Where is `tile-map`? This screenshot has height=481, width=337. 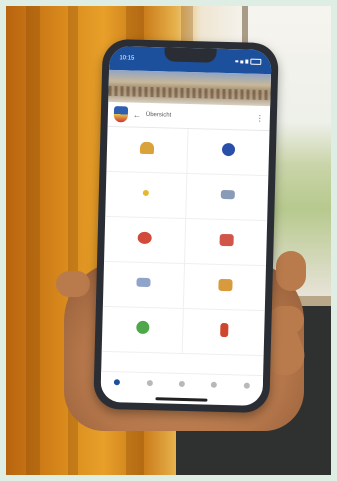
tile-map is located at coordinates (224, 287).